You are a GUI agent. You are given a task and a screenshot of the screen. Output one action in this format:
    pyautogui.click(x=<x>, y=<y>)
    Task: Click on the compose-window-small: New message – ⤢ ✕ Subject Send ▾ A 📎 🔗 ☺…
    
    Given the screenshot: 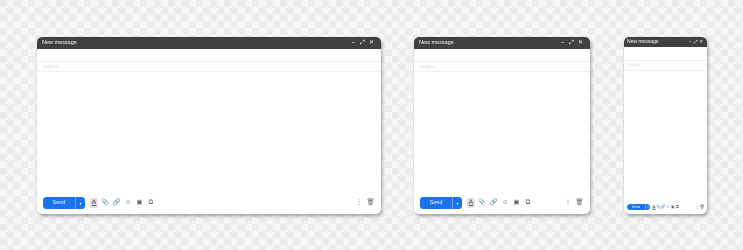 What is the action you would take?
    pyautogui.click(x=665, y=125)
    